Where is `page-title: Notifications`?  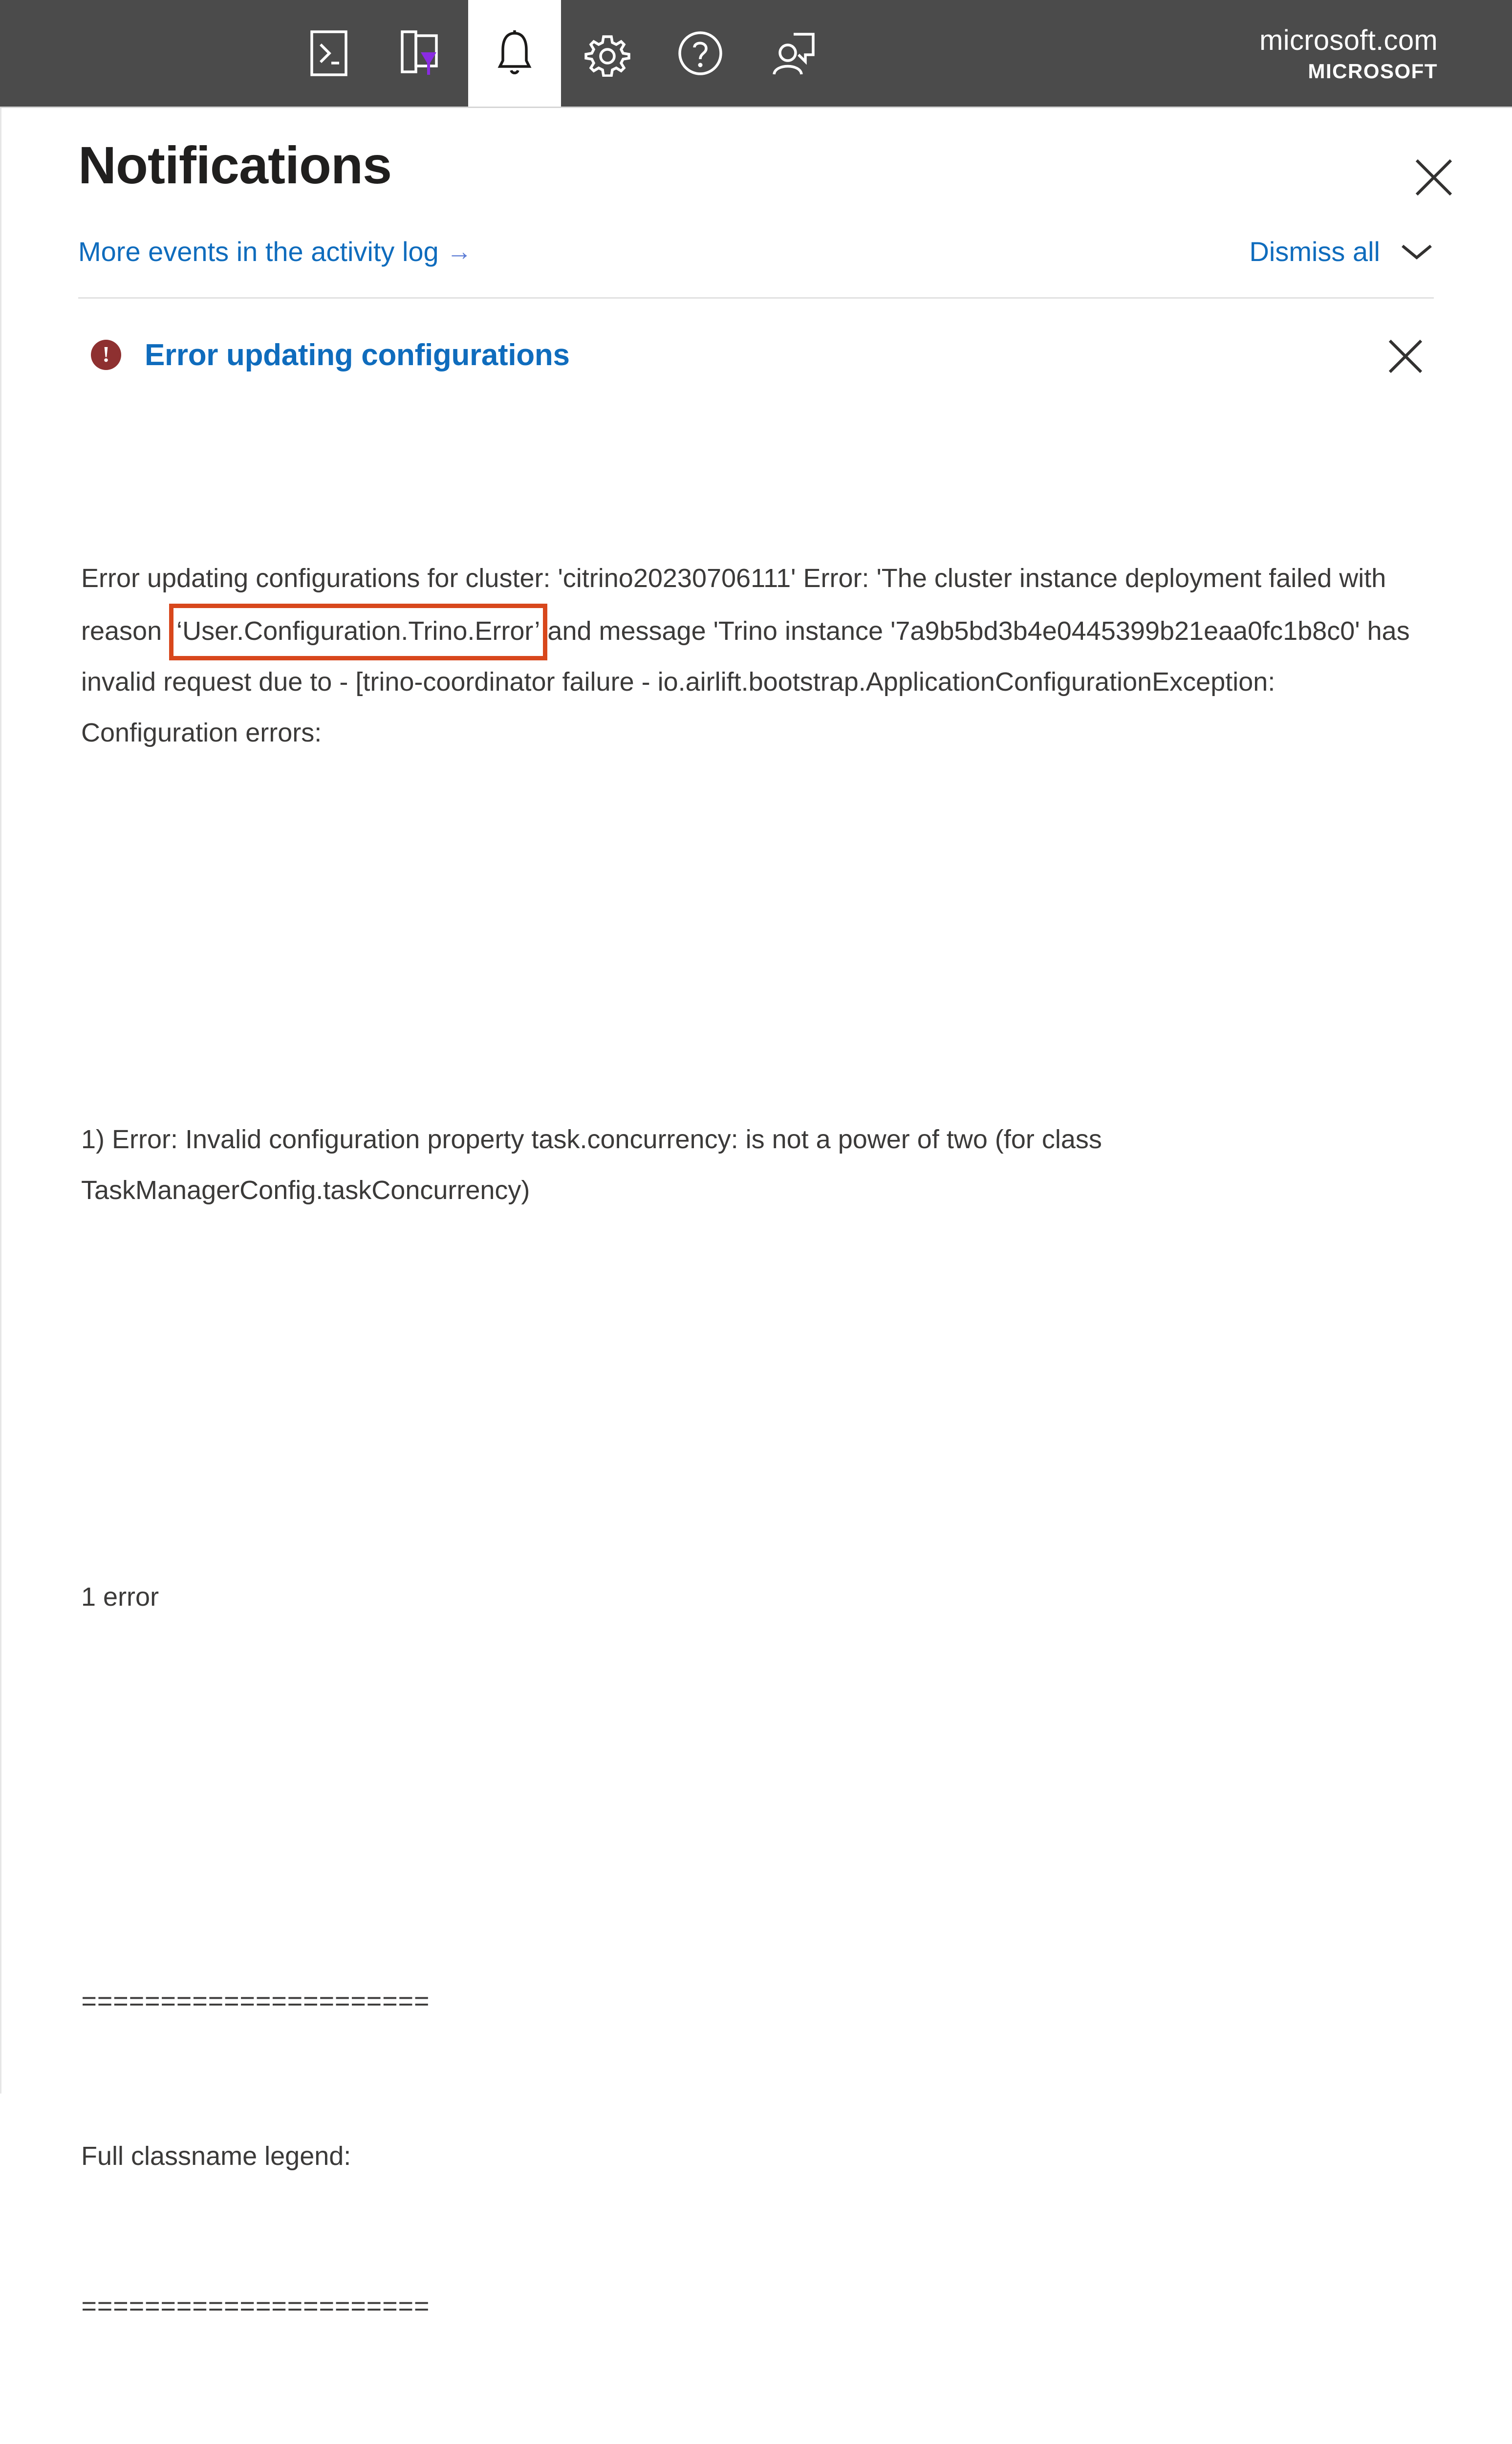
page-title: Notifications is located at coordinates (235, 165).